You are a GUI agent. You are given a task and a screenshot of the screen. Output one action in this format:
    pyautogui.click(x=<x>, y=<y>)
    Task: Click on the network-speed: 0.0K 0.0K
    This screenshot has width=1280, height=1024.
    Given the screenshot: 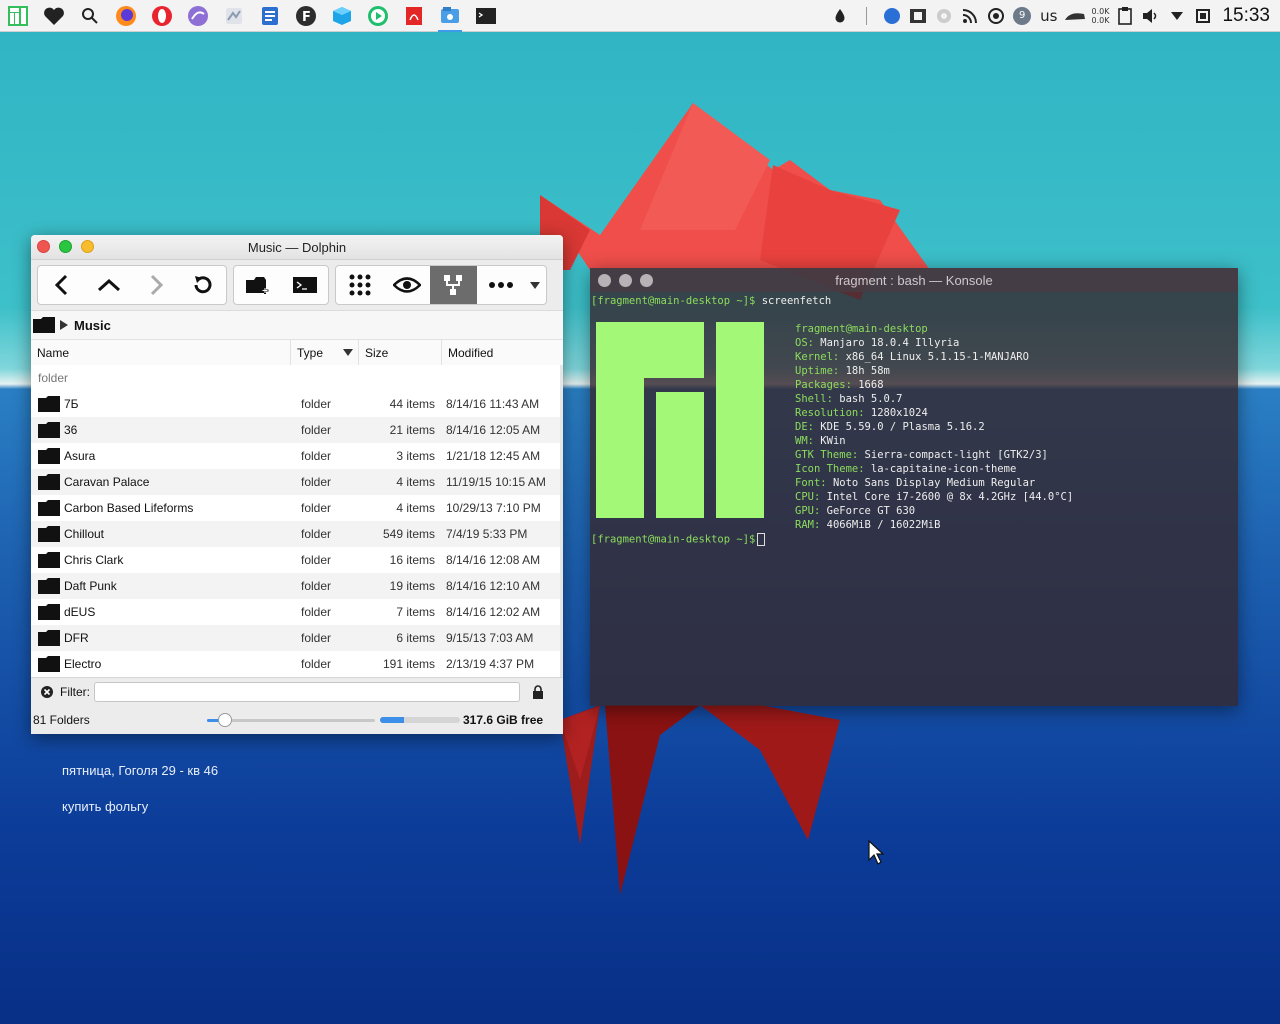 What is the action you would take?
    pyautogui.click(x=1100, y=16)
    